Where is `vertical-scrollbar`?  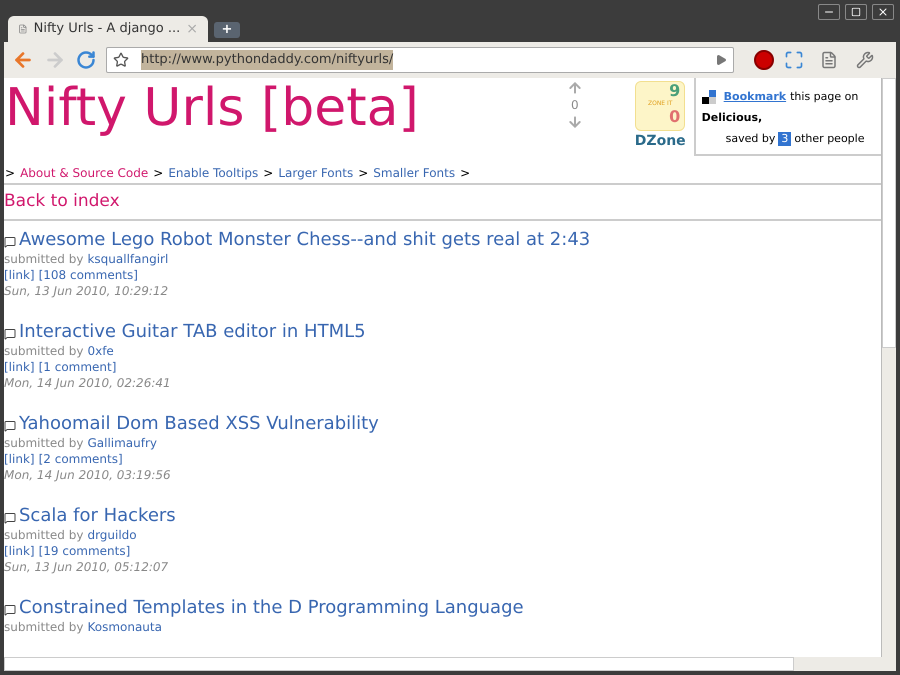 vertical-scrollbar is located at coordinates (888, 367).